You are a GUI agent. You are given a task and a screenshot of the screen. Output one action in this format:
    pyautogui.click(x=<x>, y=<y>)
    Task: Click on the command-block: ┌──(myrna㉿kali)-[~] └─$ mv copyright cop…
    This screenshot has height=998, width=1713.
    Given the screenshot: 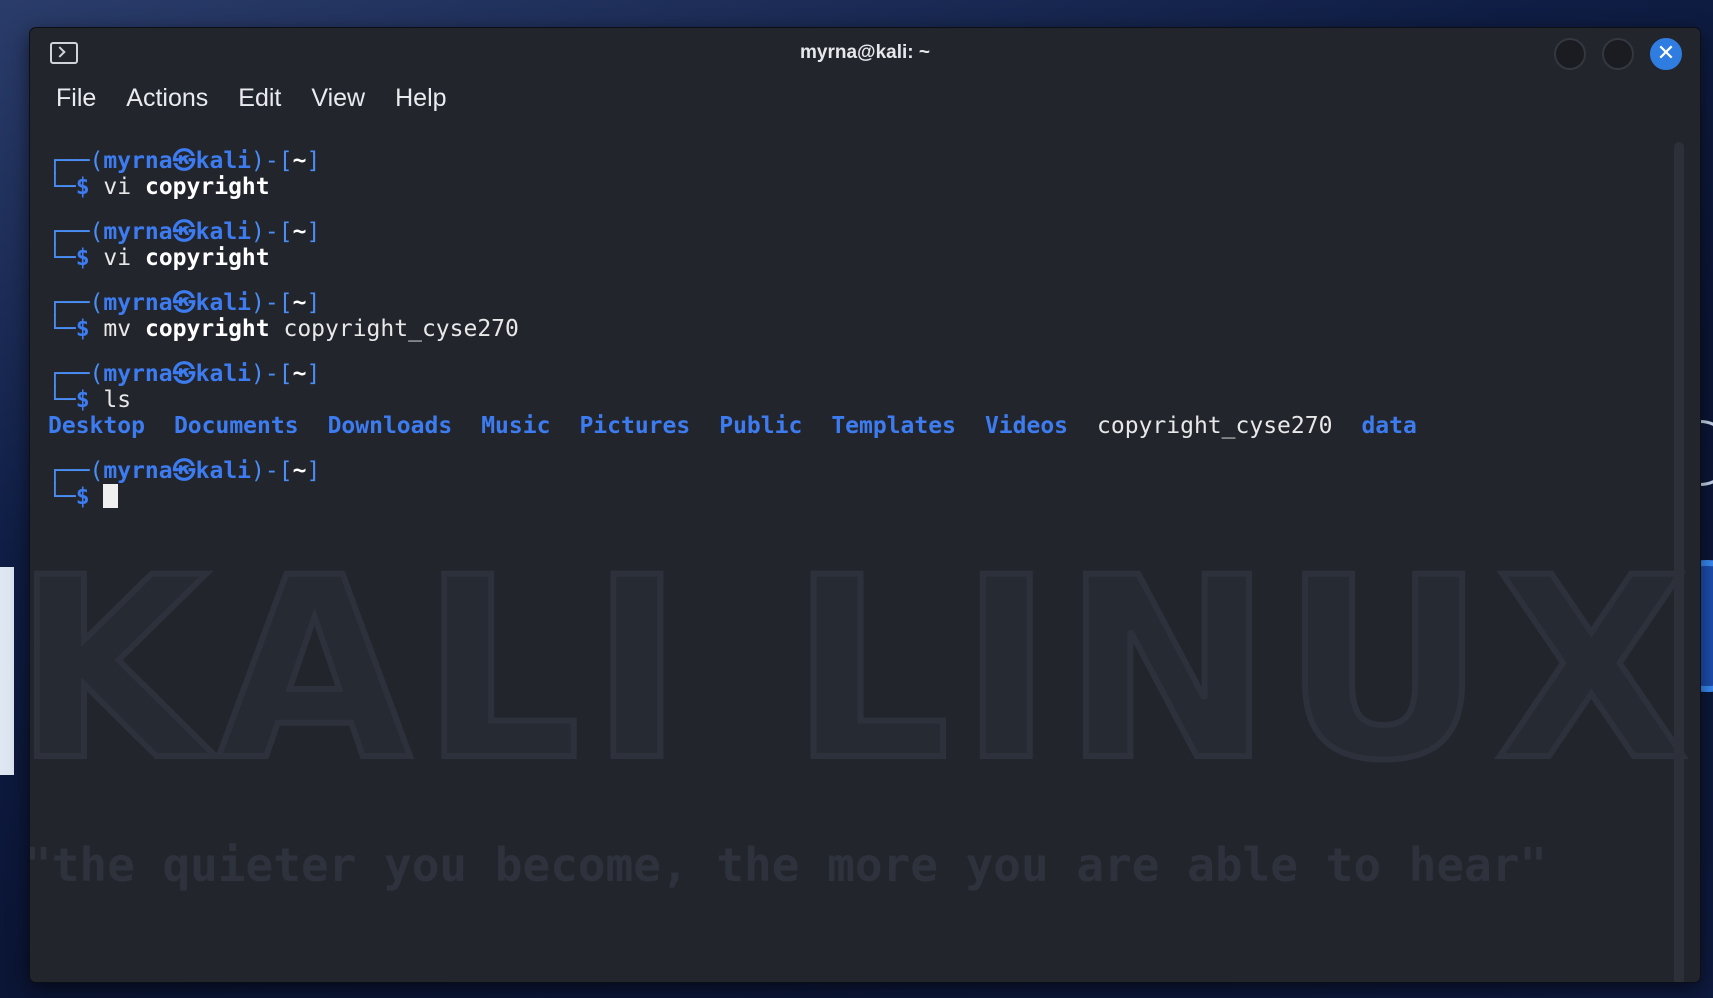 What is the action you would take?
    pyautogui.click(x=858, y=316)
    